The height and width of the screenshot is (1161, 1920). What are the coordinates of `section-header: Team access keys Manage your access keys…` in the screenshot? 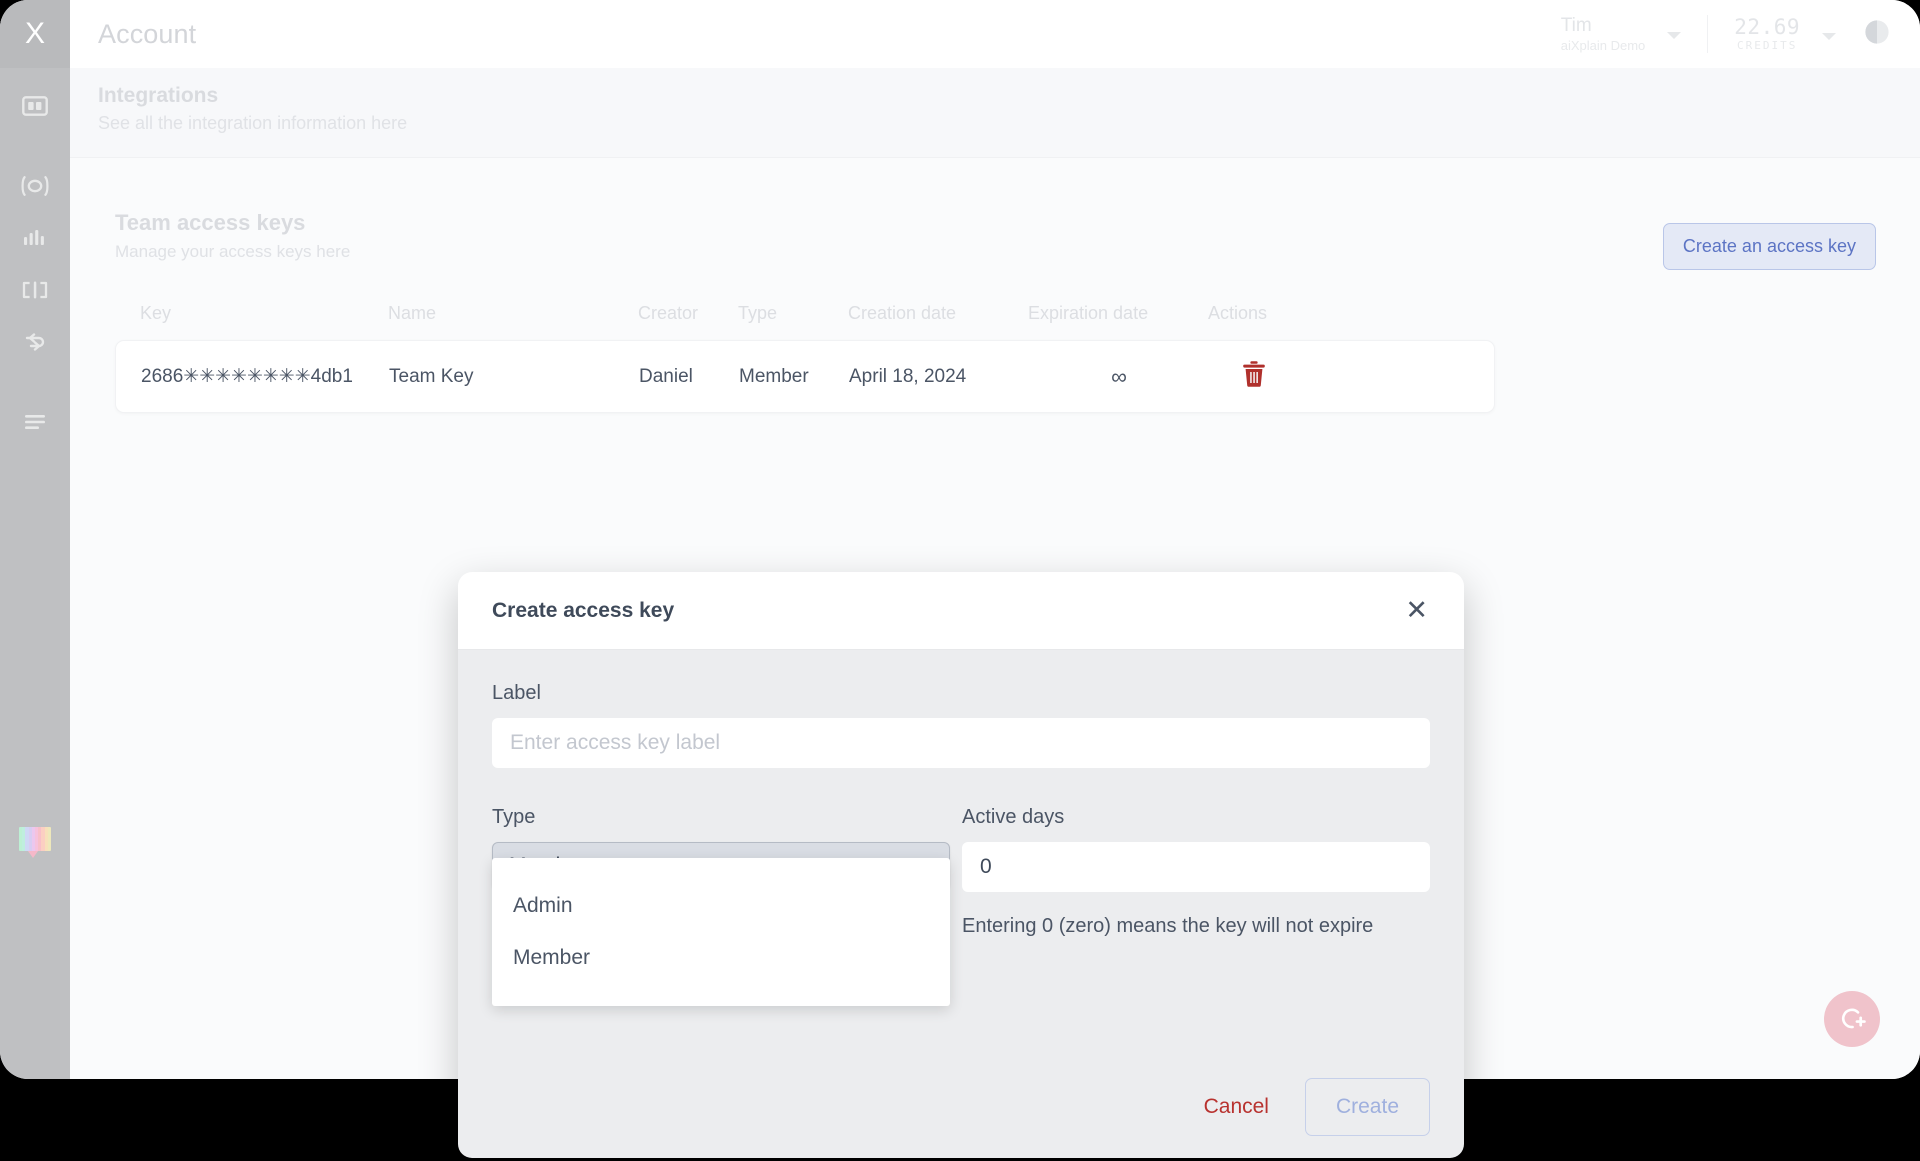 It's located at (232, 236).